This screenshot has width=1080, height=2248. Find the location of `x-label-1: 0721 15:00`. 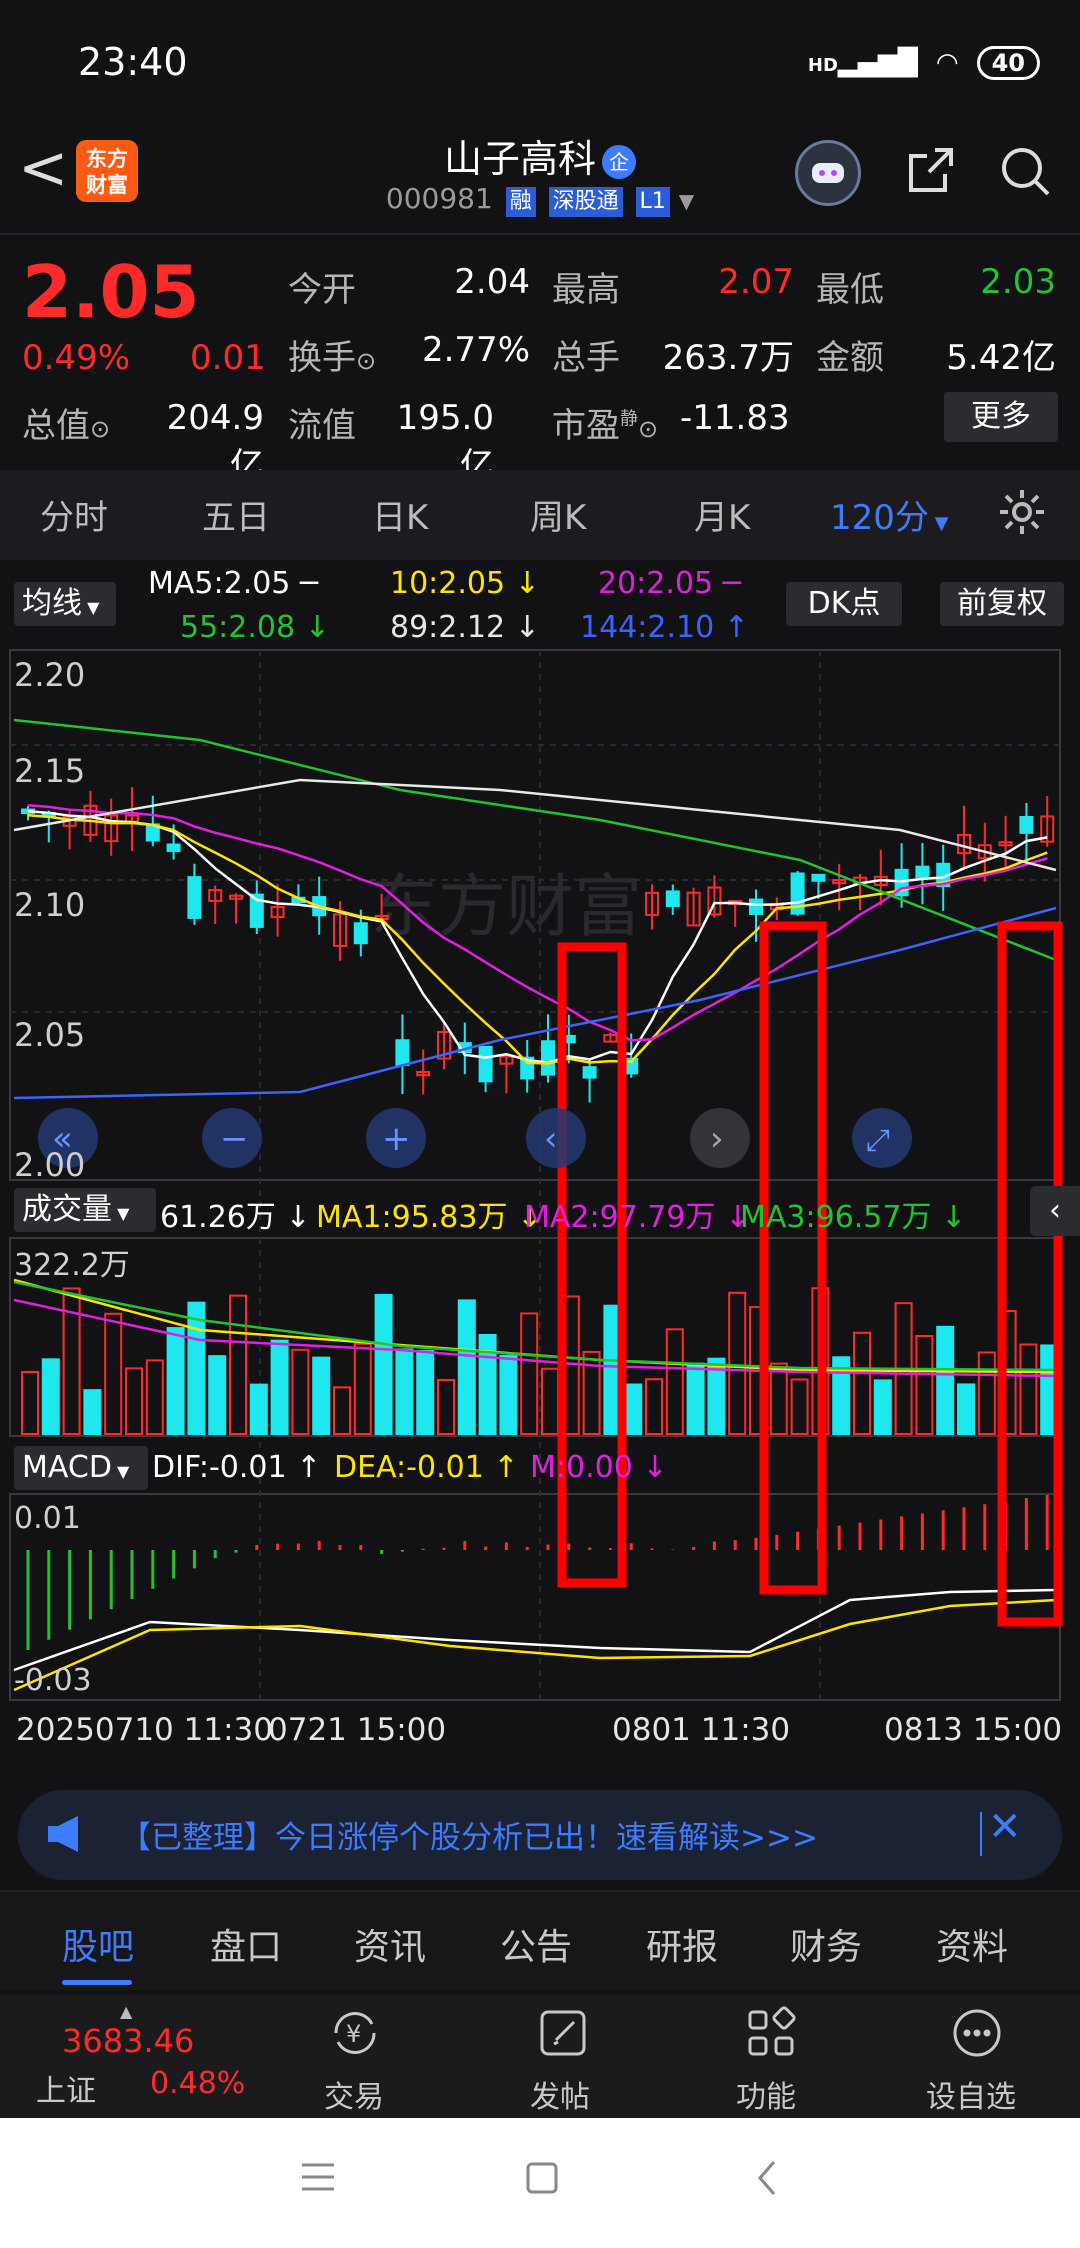

x-label-1: 0721 15:00 is located at coordinates (357, 1730).